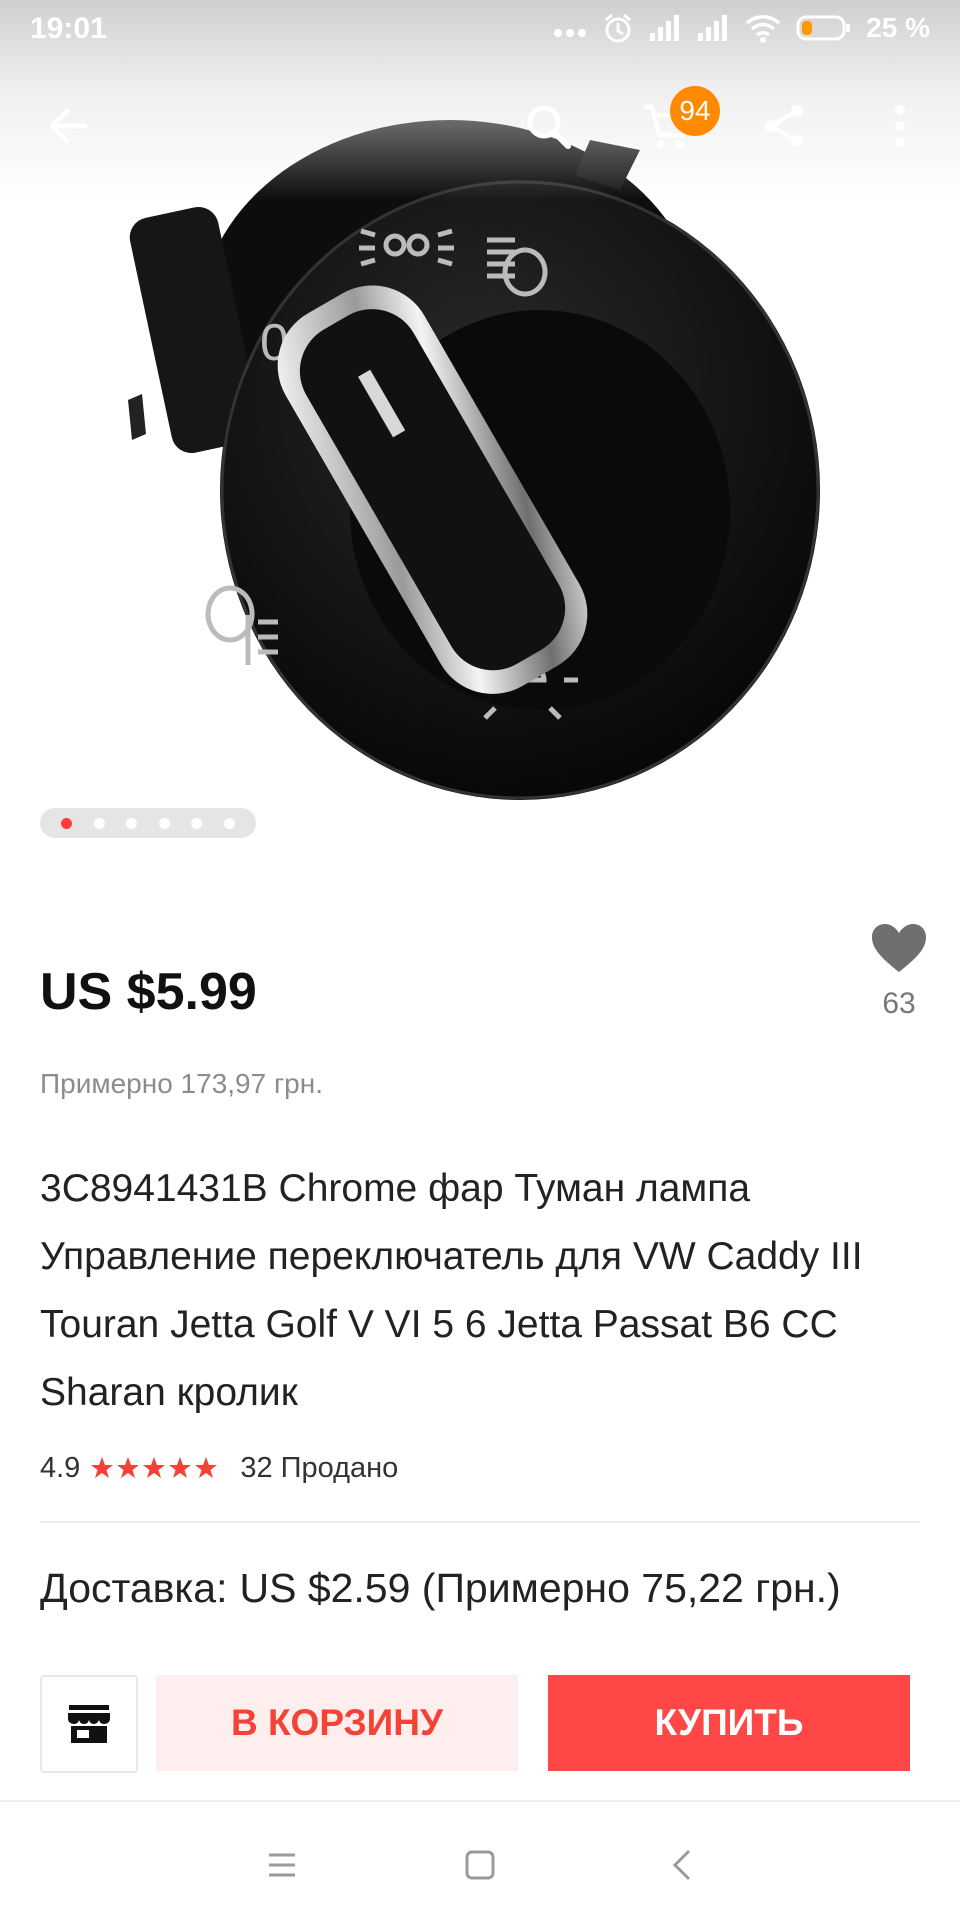 This screenshot has width=960, height=1920. What do you see at coordinates (219, 1468) in the screenshot?
I see `rating-row: 4.9 32 Продано` at bounding box center [219, 1468].